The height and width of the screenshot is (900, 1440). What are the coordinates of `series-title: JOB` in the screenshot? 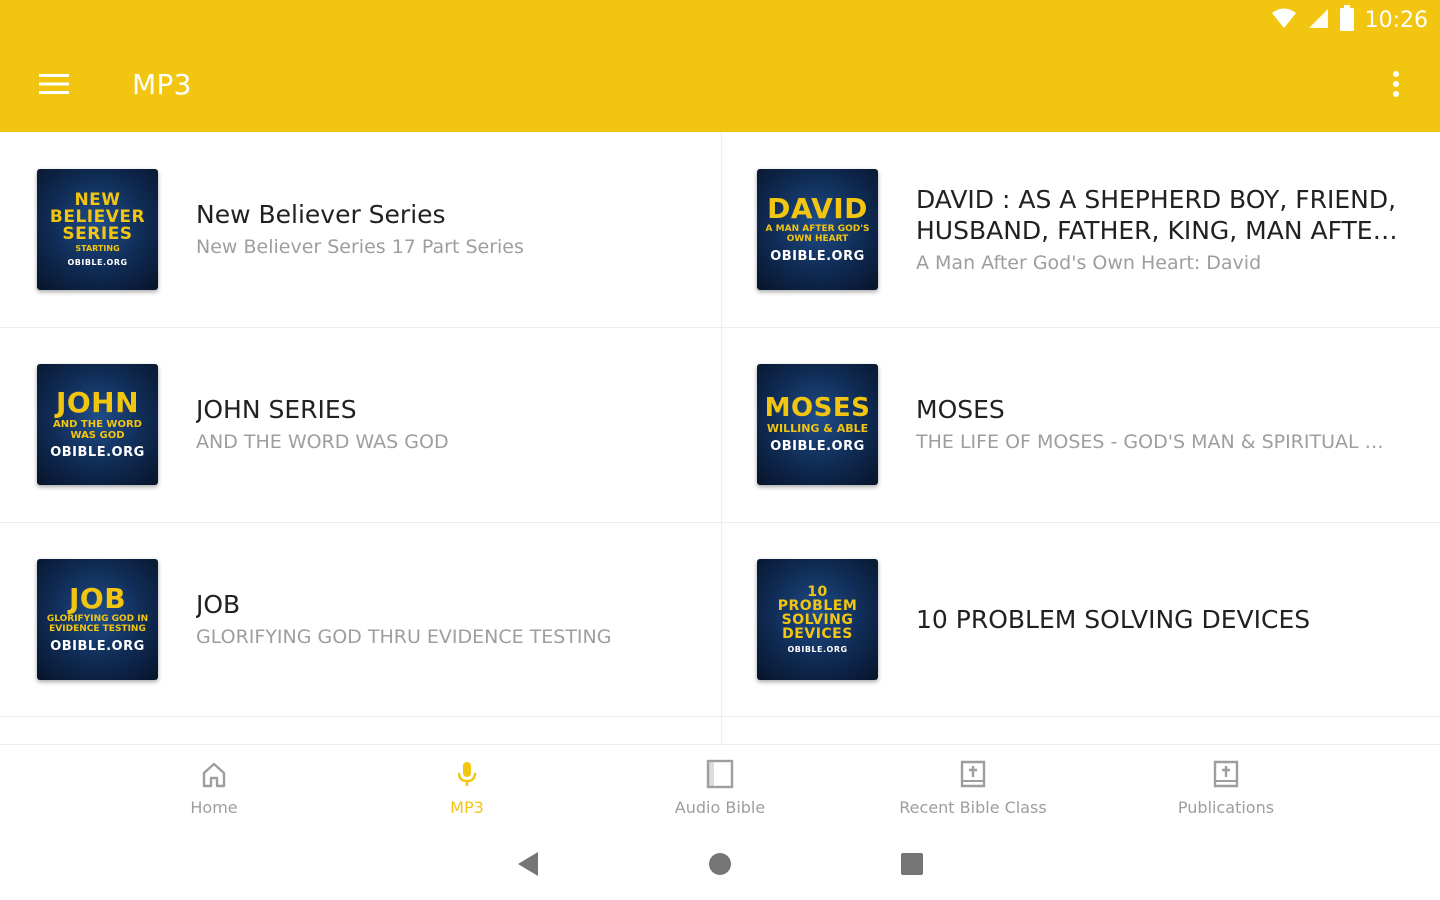 It's located at (218, 604).